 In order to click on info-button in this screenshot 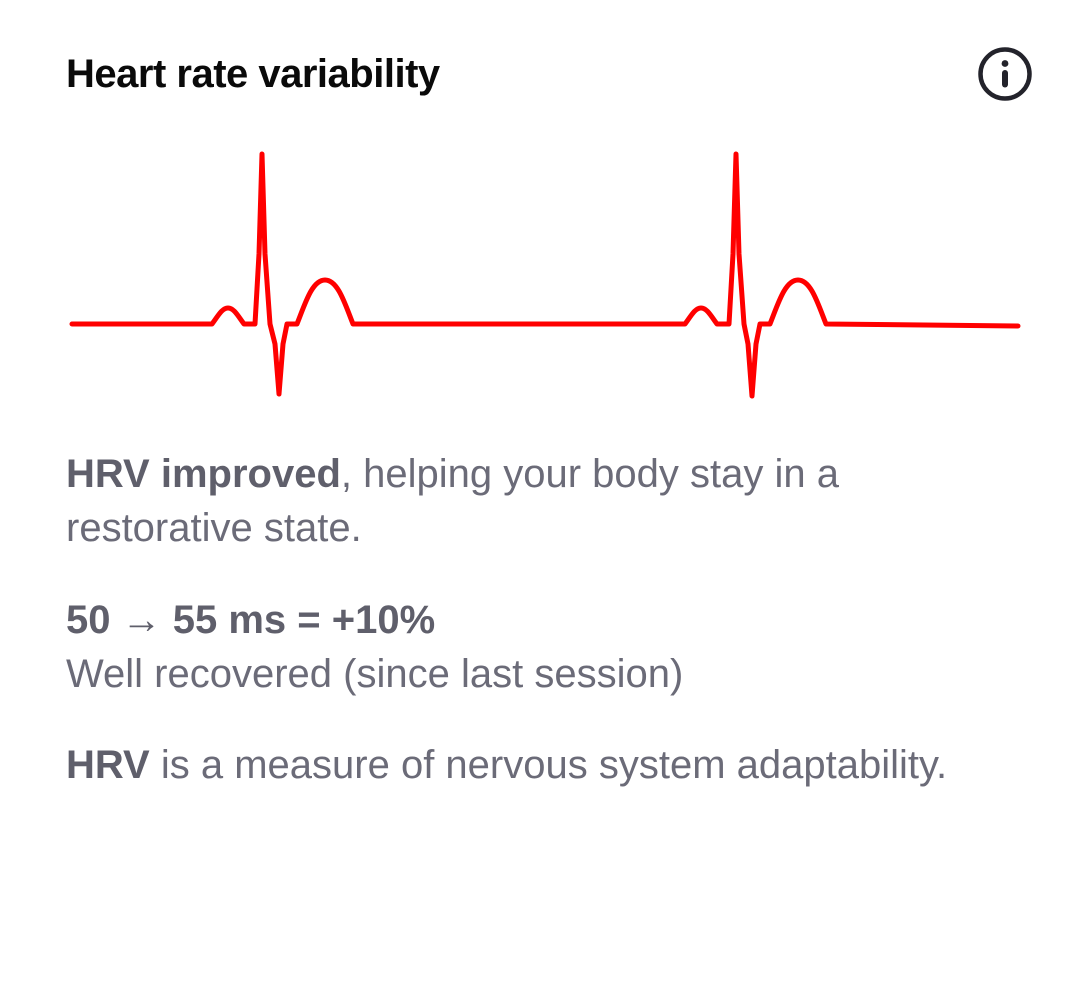, I will do `click(1005, 74)`.